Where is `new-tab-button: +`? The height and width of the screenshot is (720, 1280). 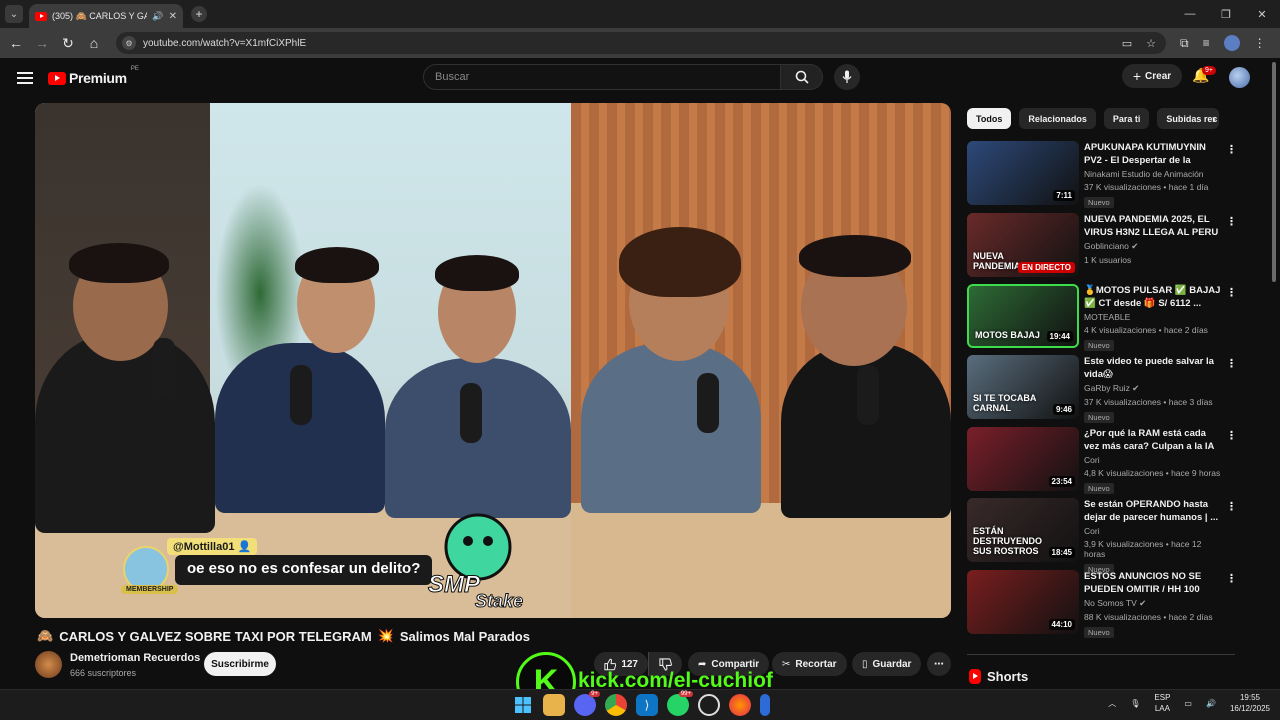
new-tab-button: + is located at coordinates (199, 14).